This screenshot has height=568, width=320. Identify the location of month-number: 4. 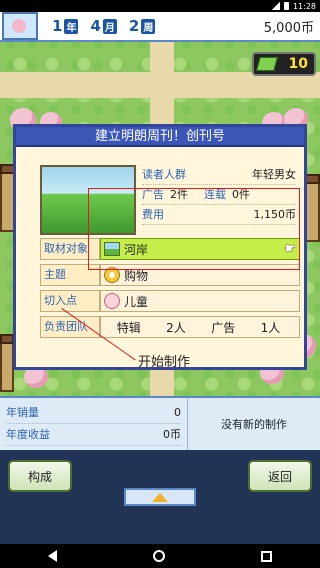
(95, 26).